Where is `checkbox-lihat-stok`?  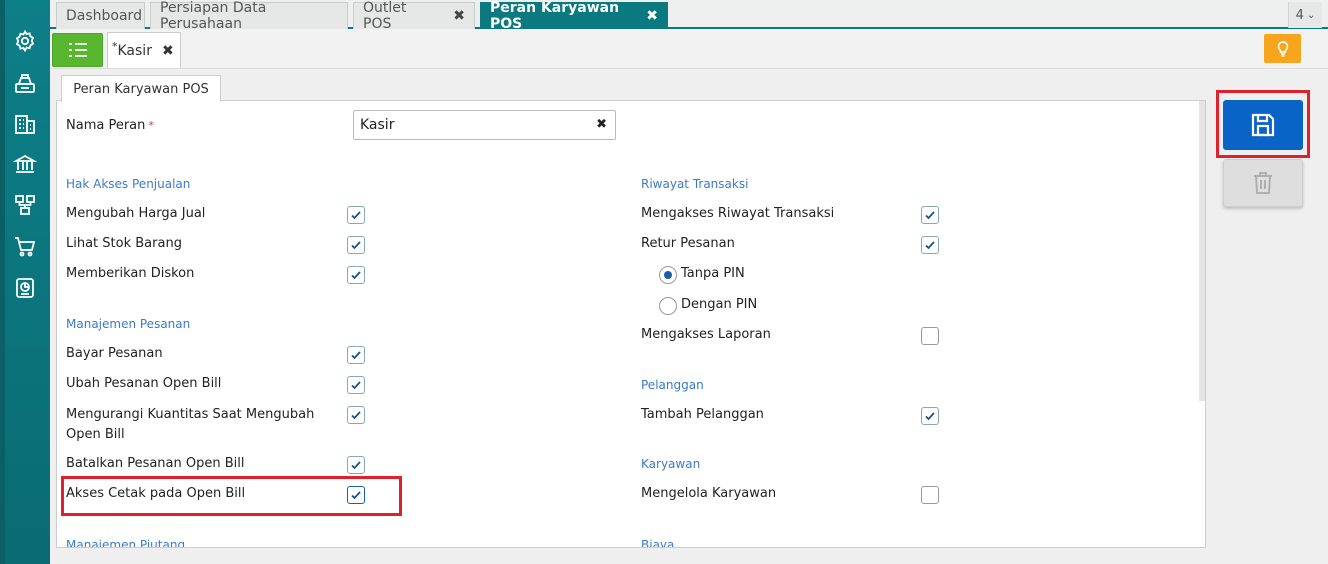
checkbox-lihat-stok is located at coordinates (356, 245).